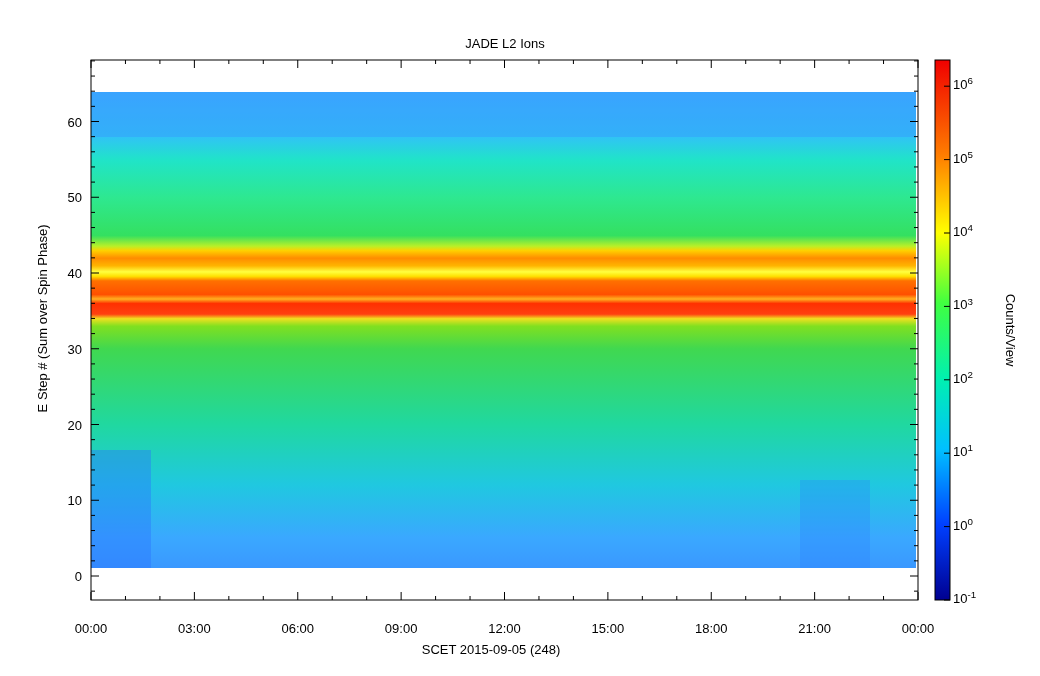  Describe the element at coordinates (491, 649) in the screenshot. I see `axis-label: SCET 2015-09-05 (248)` at that location.